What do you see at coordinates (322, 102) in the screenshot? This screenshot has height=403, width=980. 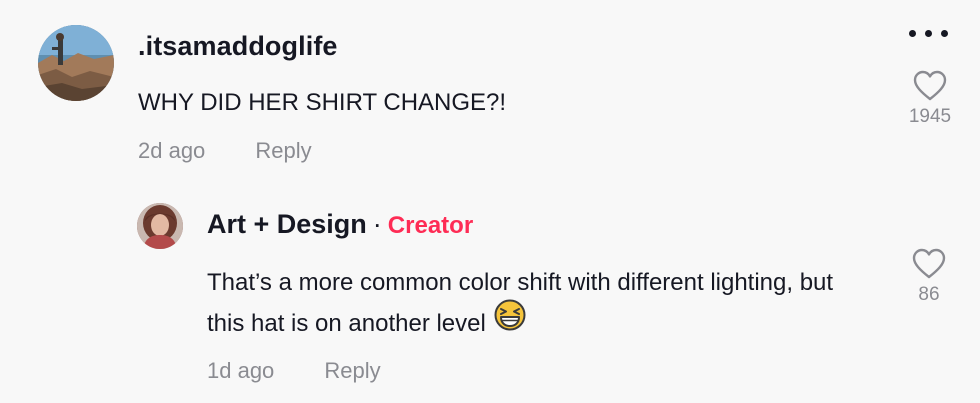 I see `comment-text: WHY DID HER SHIRT CHANGE?!` at bounding box center [322, 102].